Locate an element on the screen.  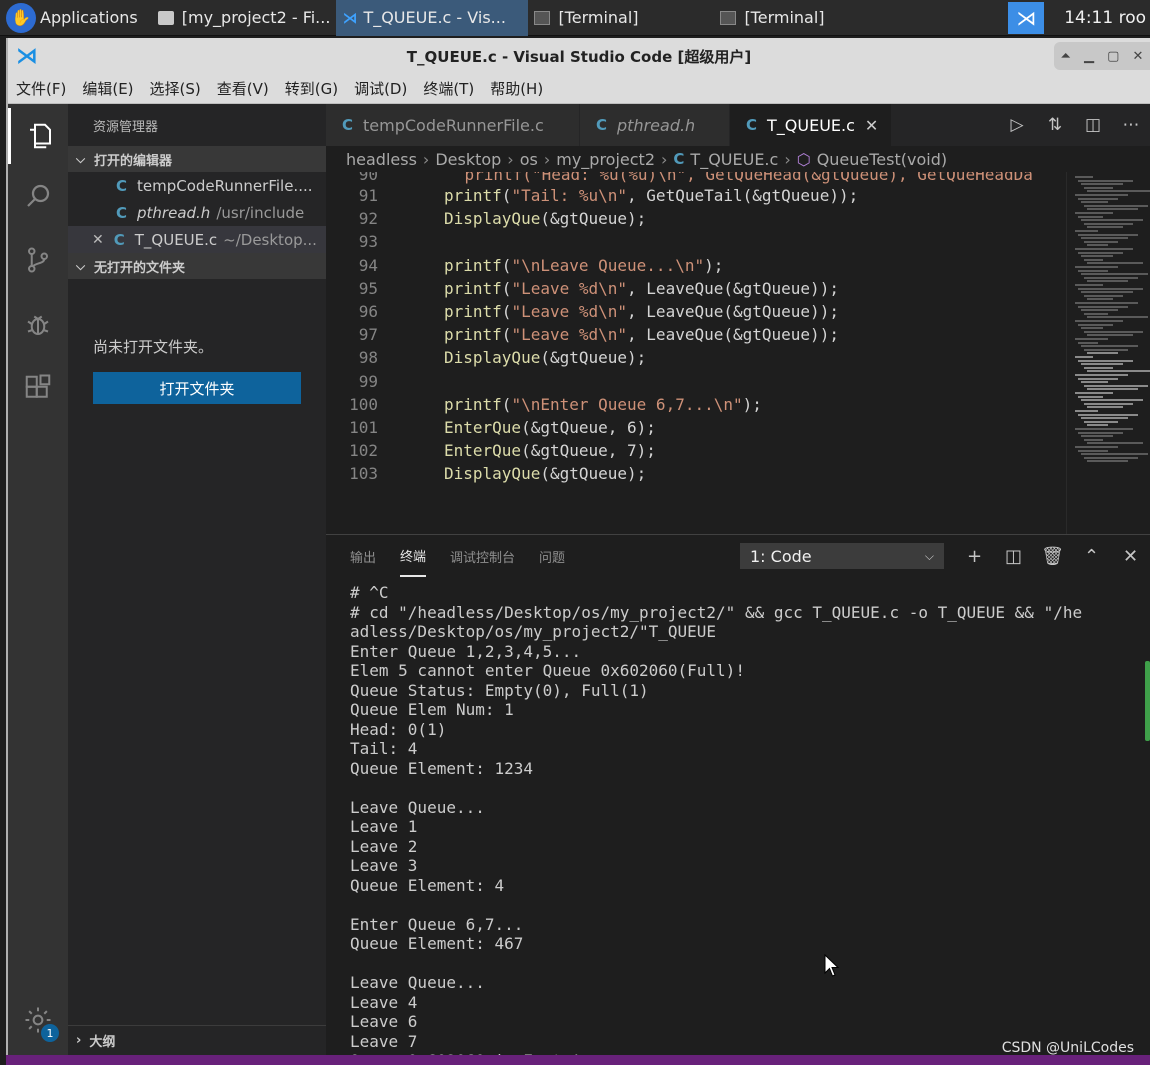
tab-output: 输出 is located at coordinates (363, 556).